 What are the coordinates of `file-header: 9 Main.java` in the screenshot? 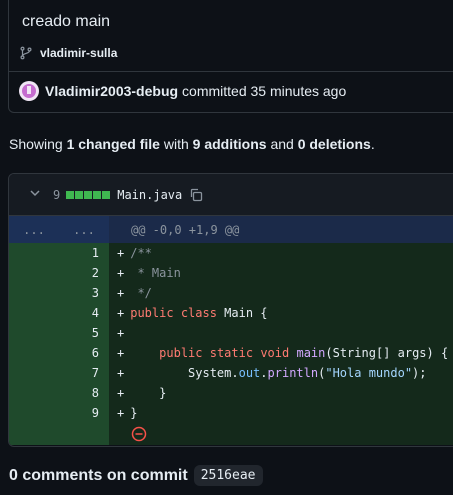 It's located at (231, 195).